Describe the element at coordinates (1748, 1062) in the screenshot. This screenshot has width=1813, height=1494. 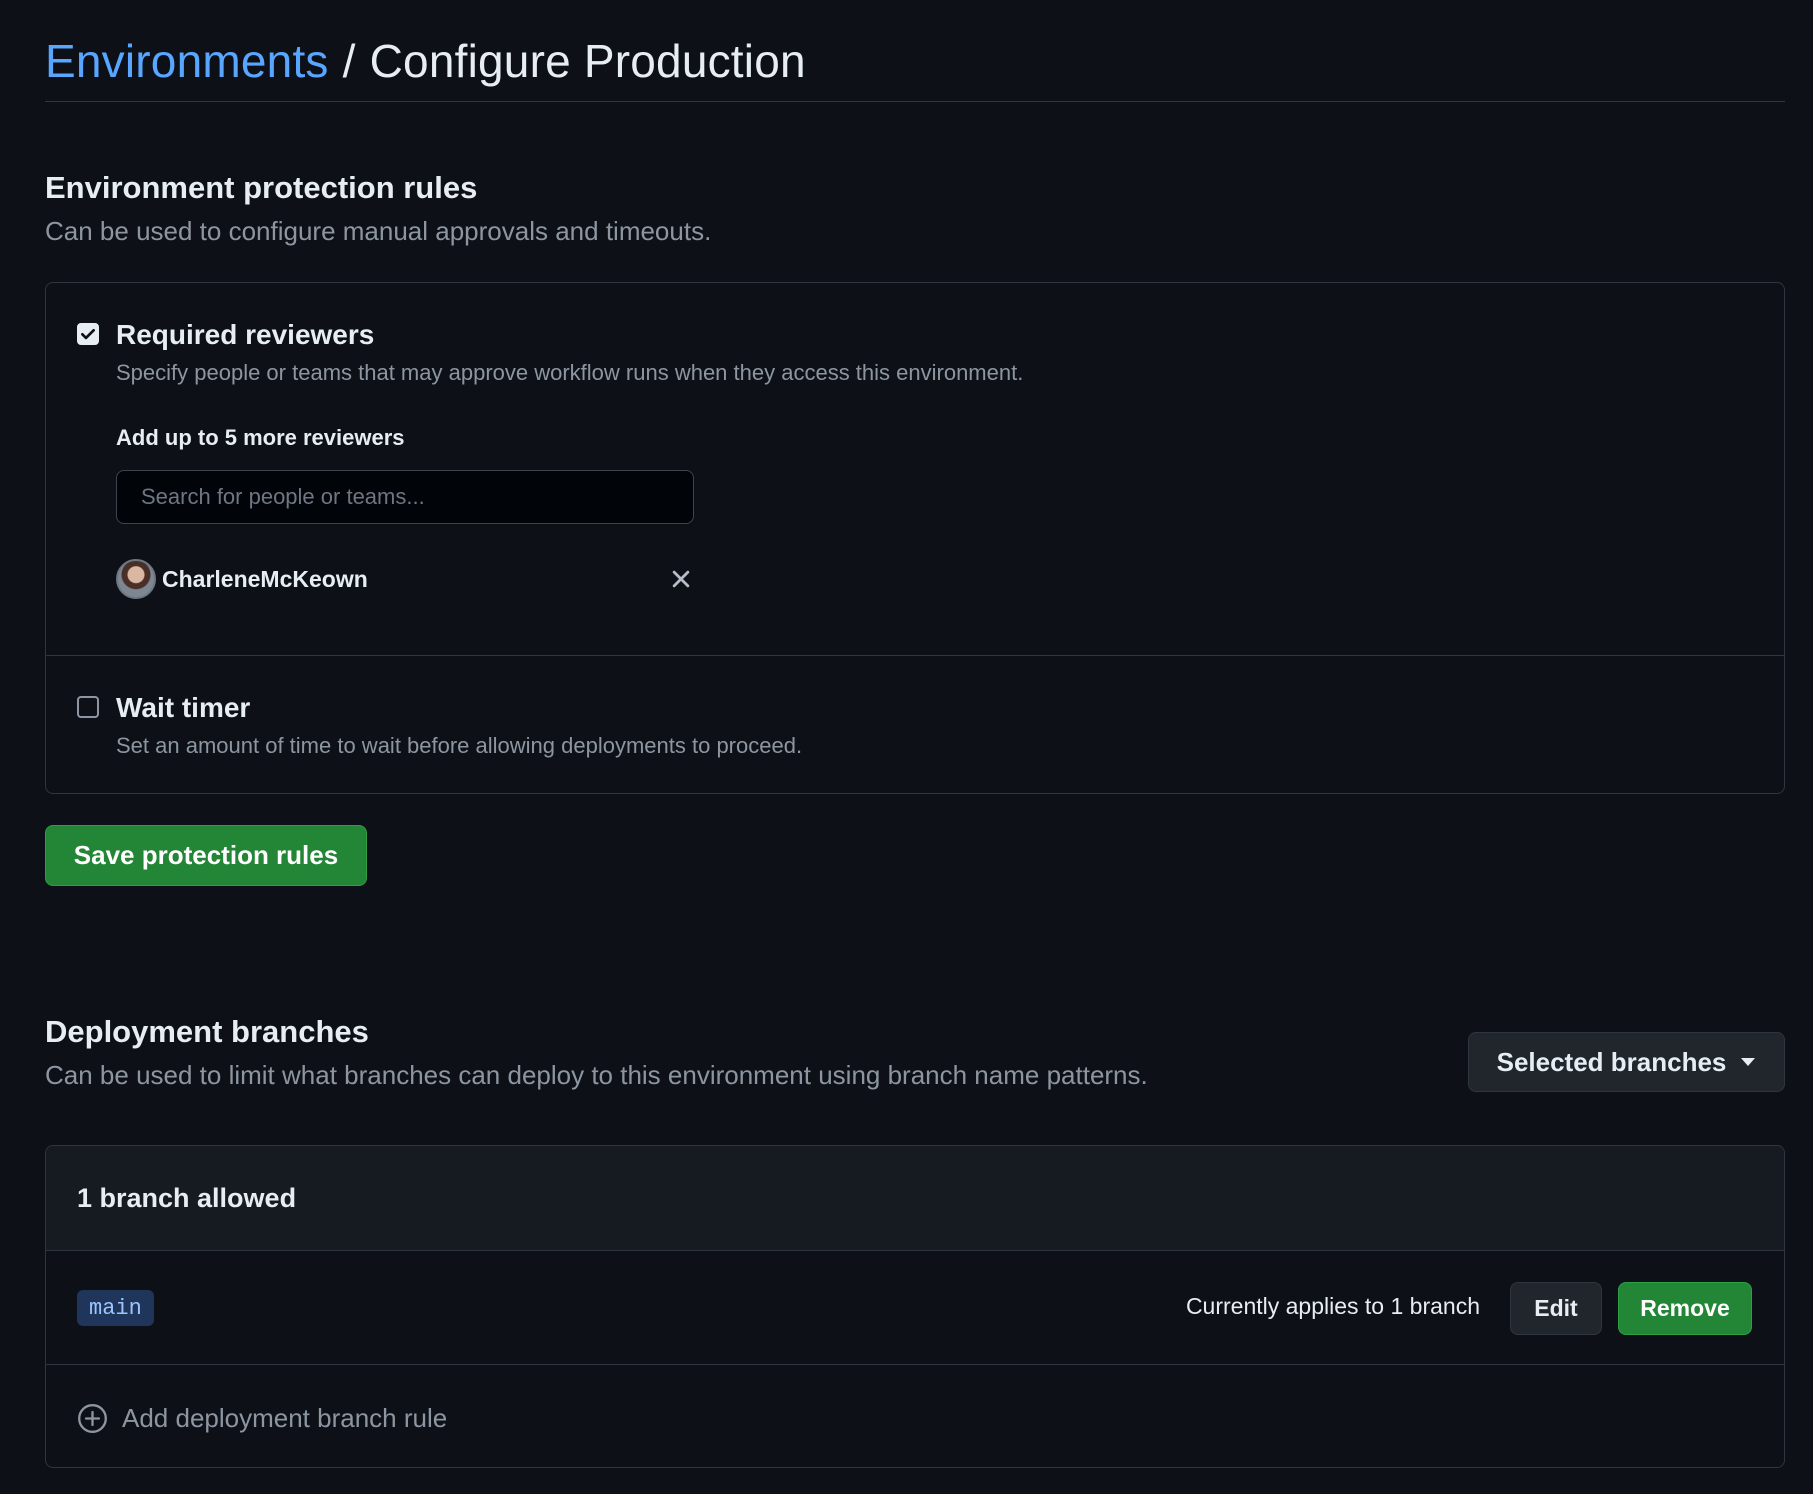
I see `triangle-down-icon` at that location.